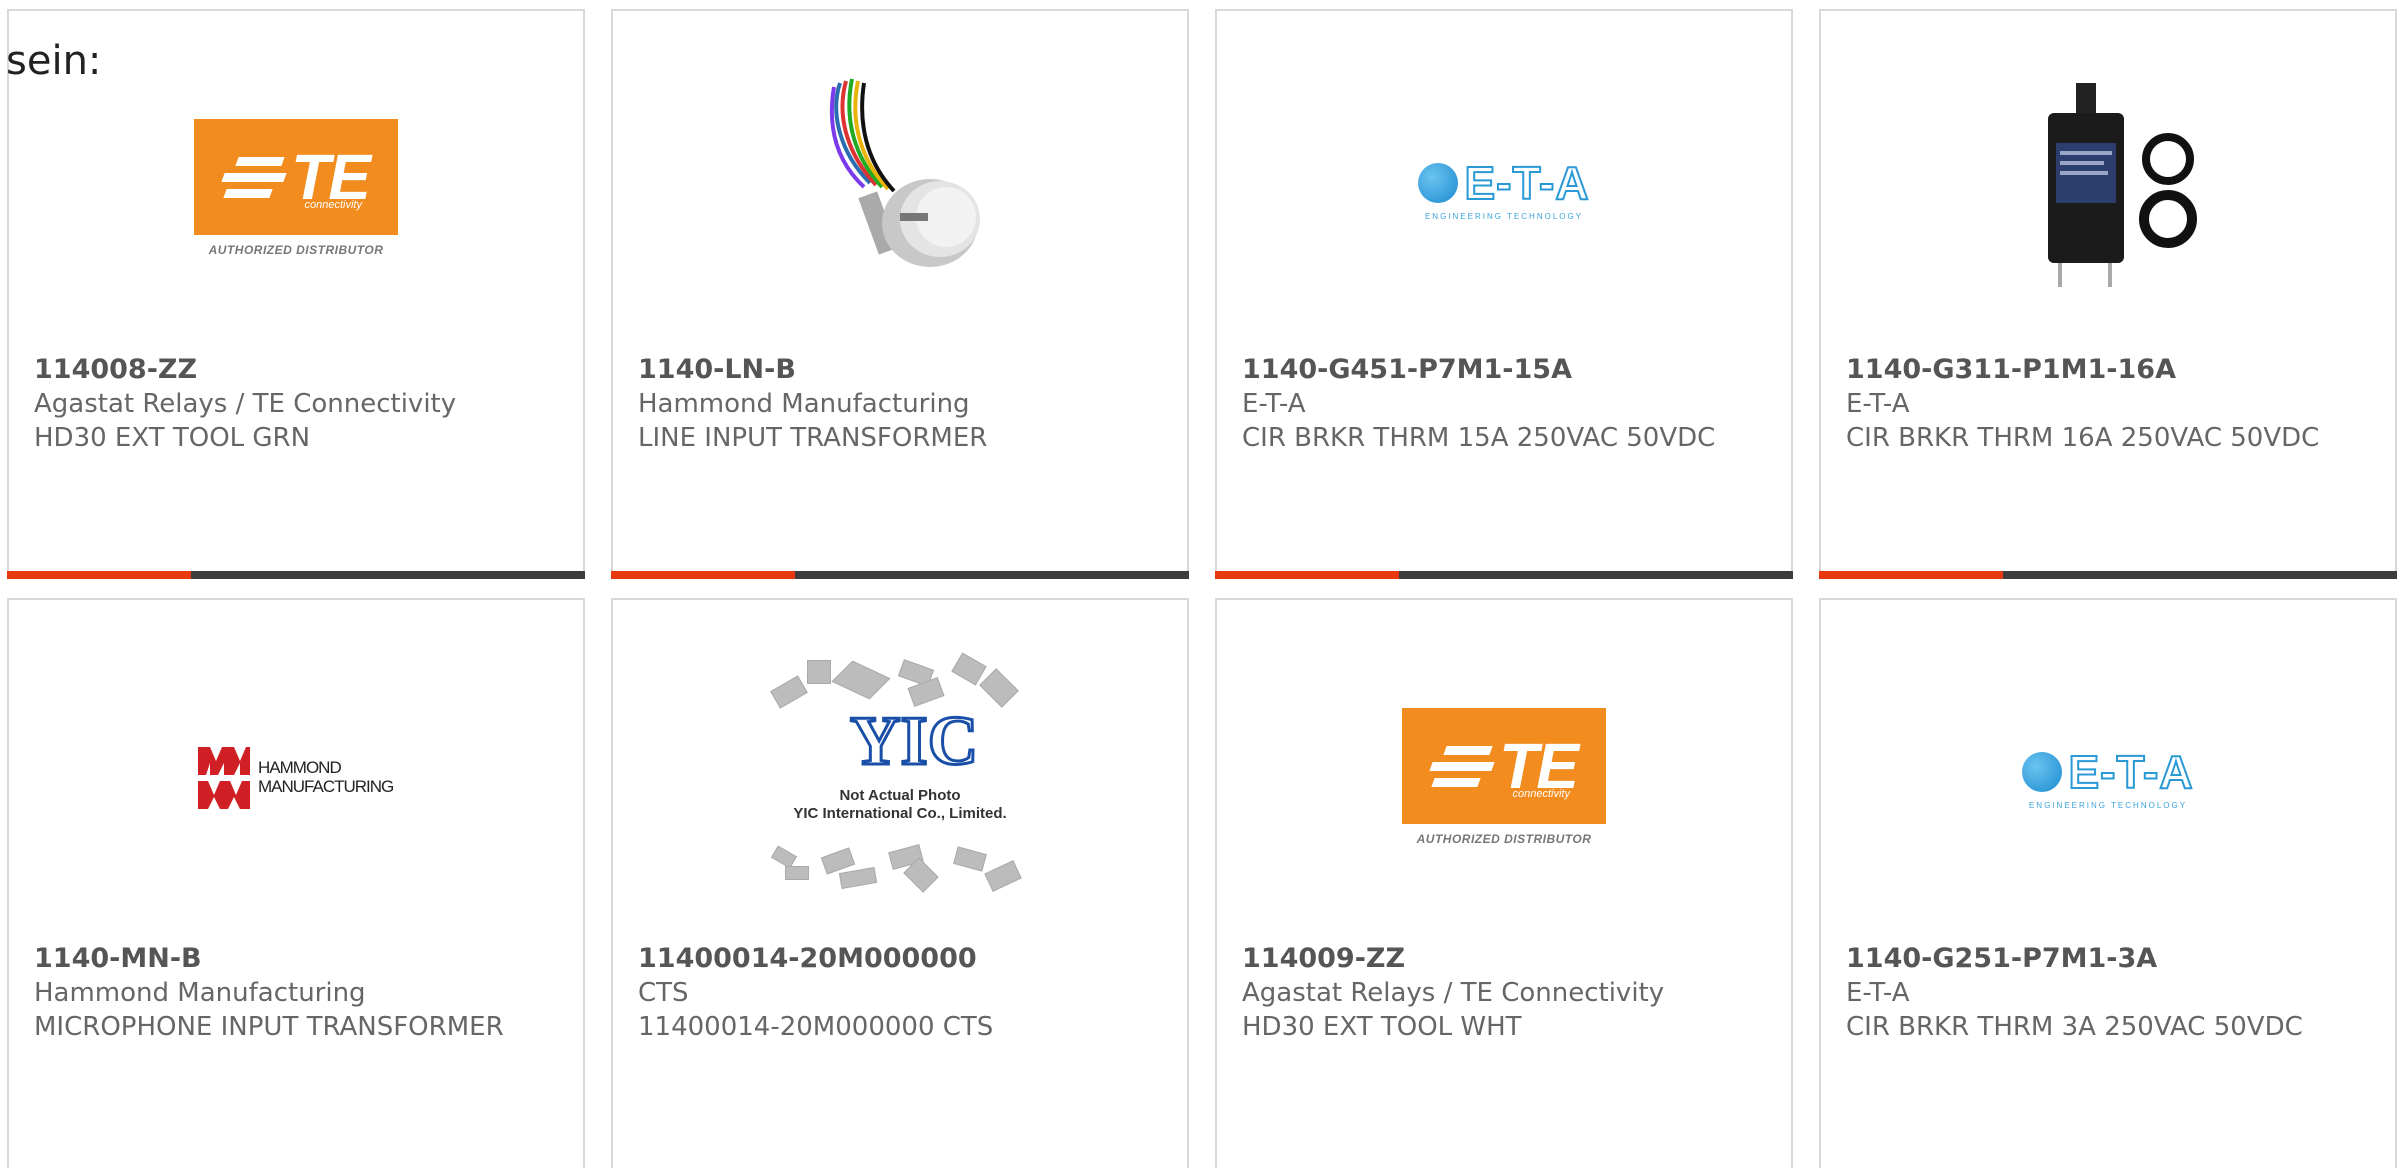 The width and height of the screenshot is (2400, 1168). Describe the element at coordinates (298, 370) in the screenshot. I see `part-number-link: 114008-ZZ` at that location.